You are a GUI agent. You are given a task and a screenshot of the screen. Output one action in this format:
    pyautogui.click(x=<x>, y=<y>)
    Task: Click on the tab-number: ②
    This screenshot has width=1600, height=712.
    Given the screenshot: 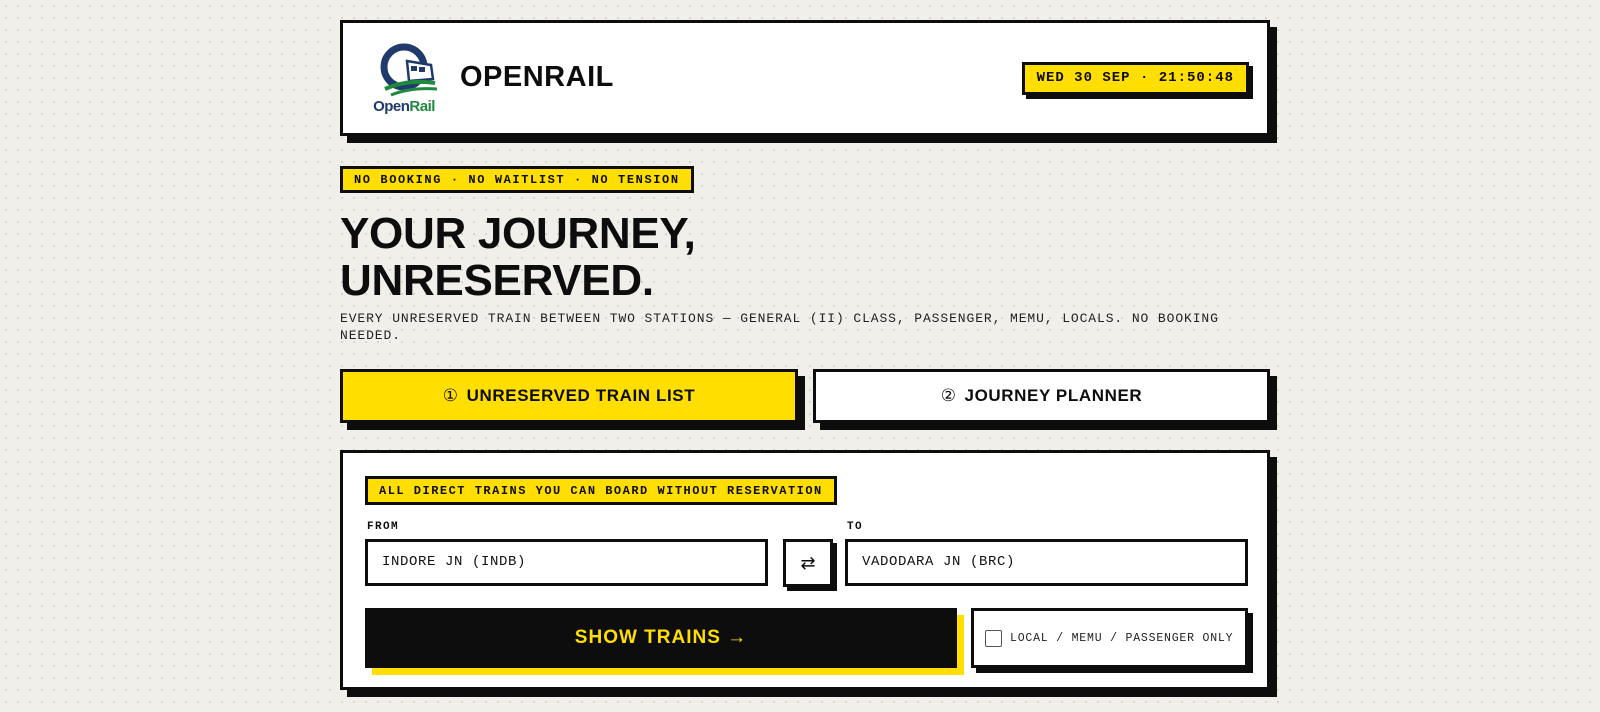 What is the action you would take?
    pyautogui.click(x=948, y=396)
    